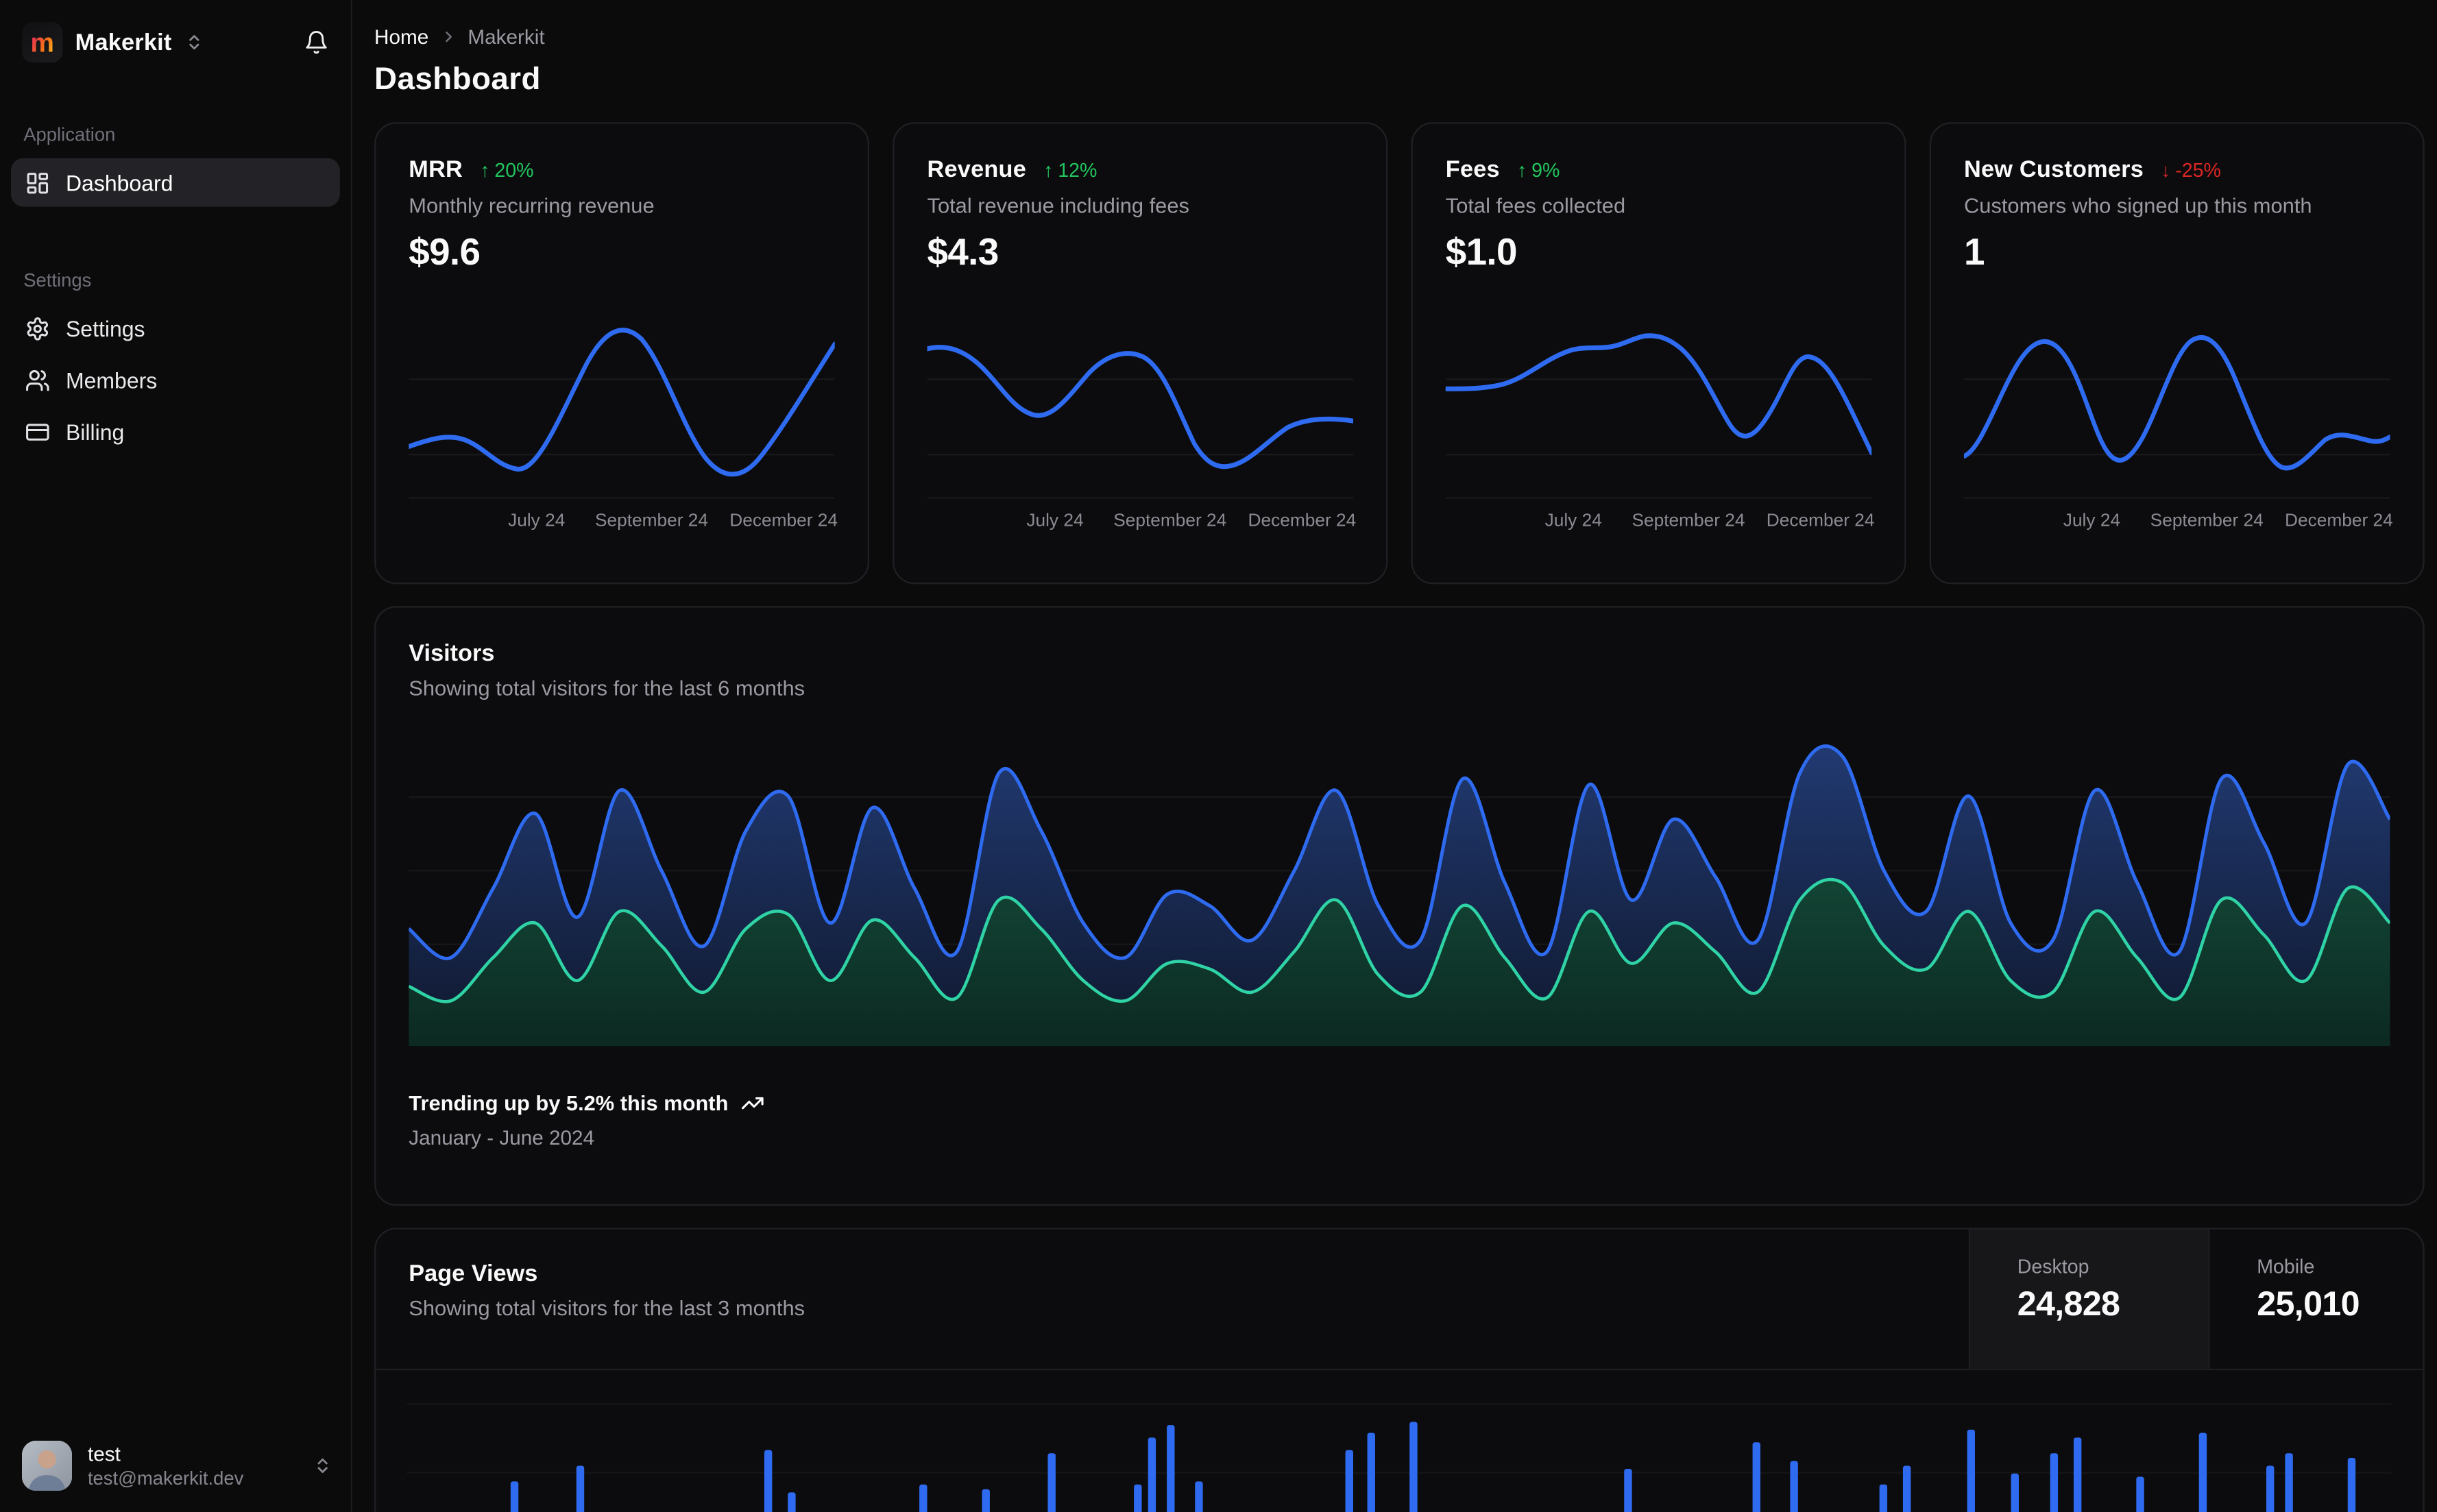  I want to click on sidebar-item-label: Members, so click(111, 380).